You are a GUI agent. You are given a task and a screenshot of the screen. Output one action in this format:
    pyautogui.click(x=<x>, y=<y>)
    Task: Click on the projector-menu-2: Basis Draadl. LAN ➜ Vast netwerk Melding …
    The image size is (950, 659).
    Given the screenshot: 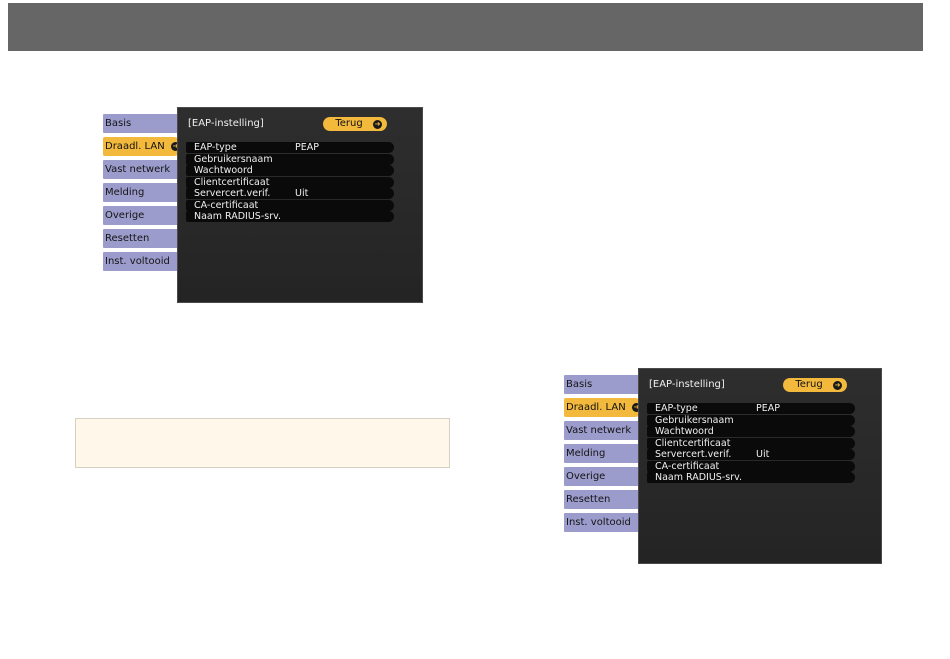 What is the action you would take?
    pyautogui.click(x=723, y=466)
    